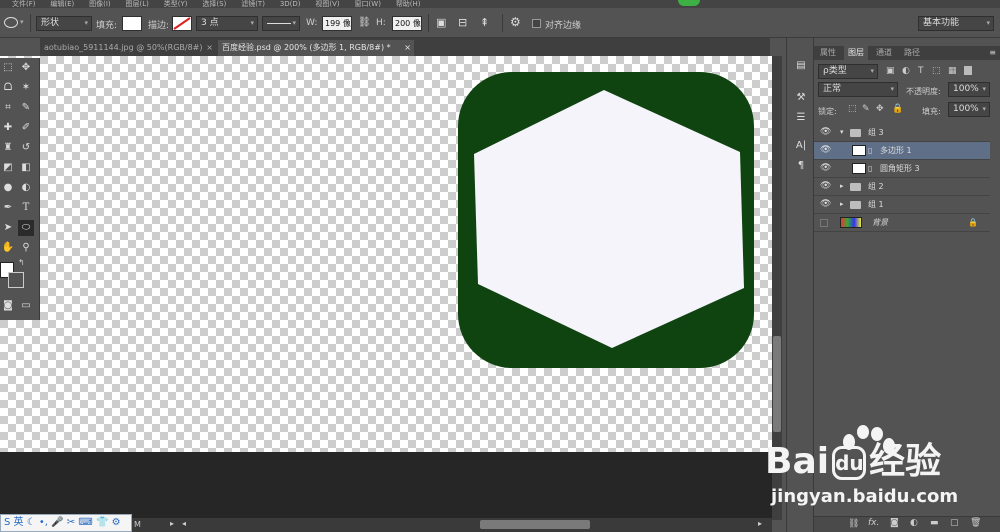 This screenshot has width=1000, height=532. Describe the element at coordinates (8, 128) in the screenshot. I see `healing-brush-tool-icon: ✚` at that location.